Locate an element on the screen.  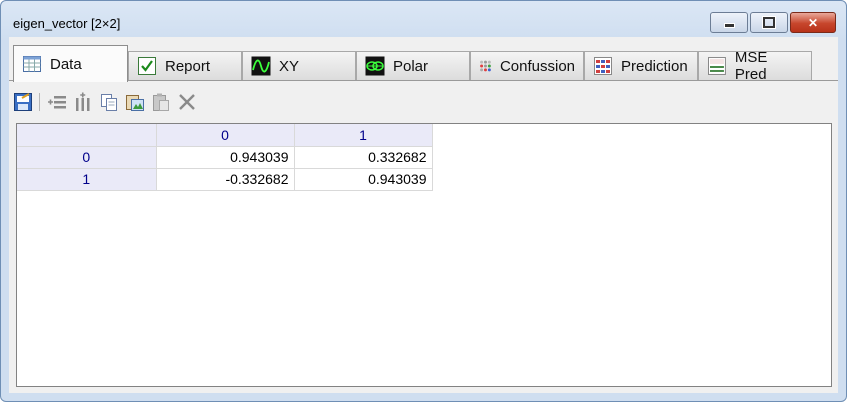
paste-button is located at coordinates (160, 102).